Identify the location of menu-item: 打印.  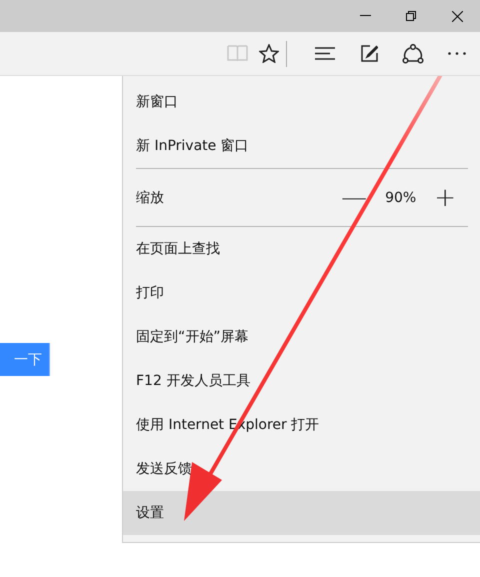
(301, 293).